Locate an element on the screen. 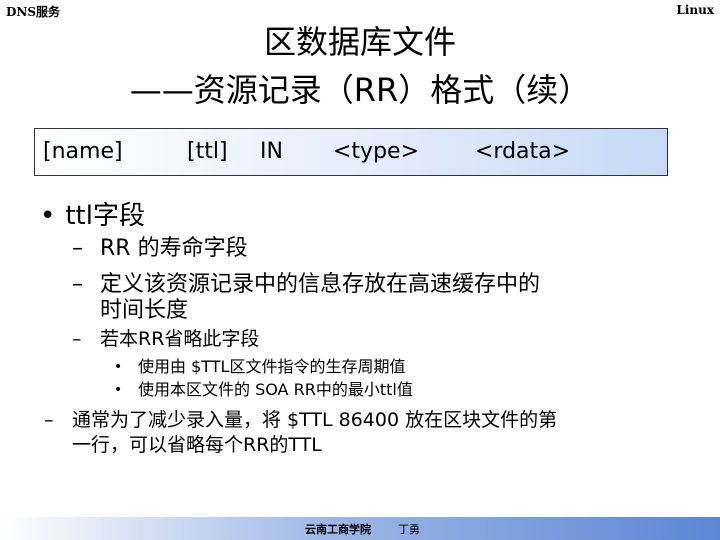 The height and width of the screenshot is (540, 720). list-item-text: 一行，可以省略每个RR的TTL is located at coordinates (197, 445).